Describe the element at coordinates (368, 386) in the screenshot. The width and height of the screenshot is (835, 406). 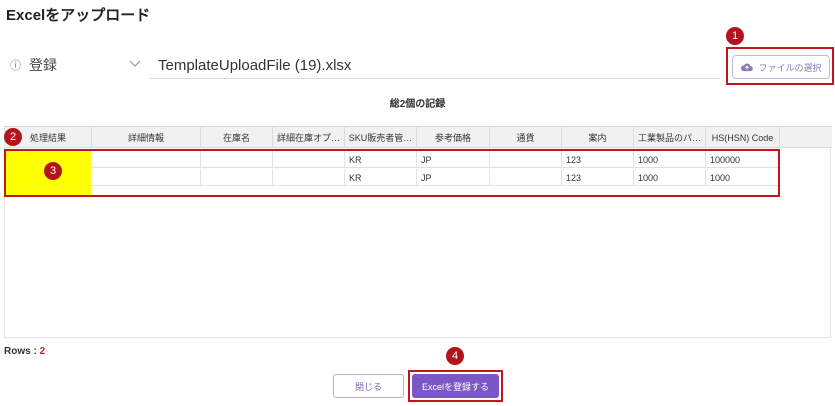
I see `close-button: 閉じる` at that location.